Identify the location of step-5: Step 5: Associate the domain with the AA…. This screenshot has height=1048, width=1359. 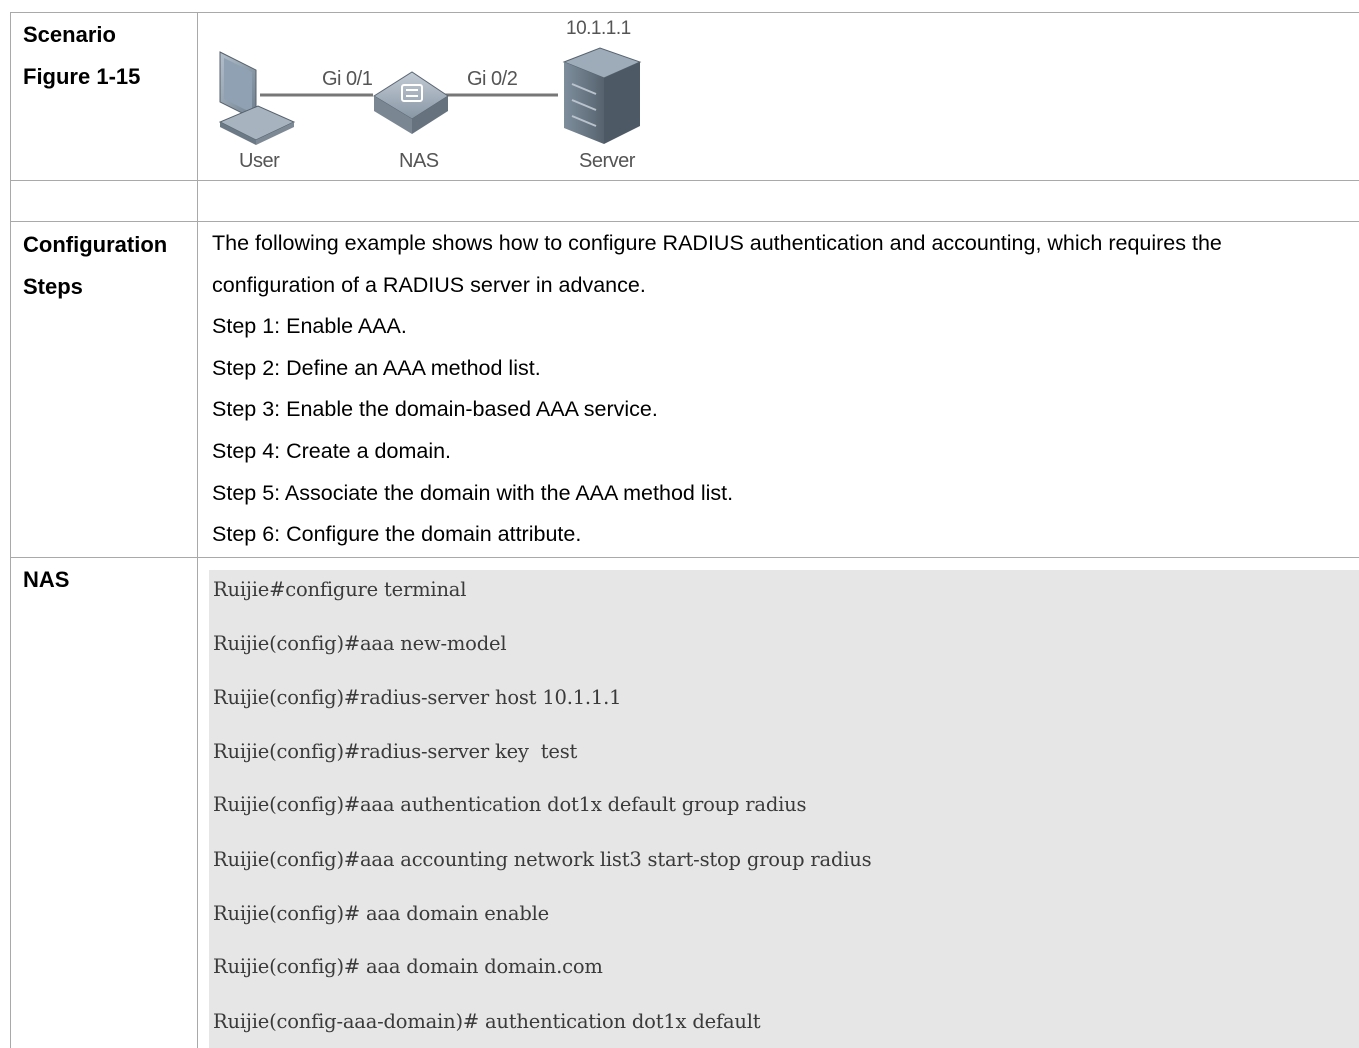
(473, 492).